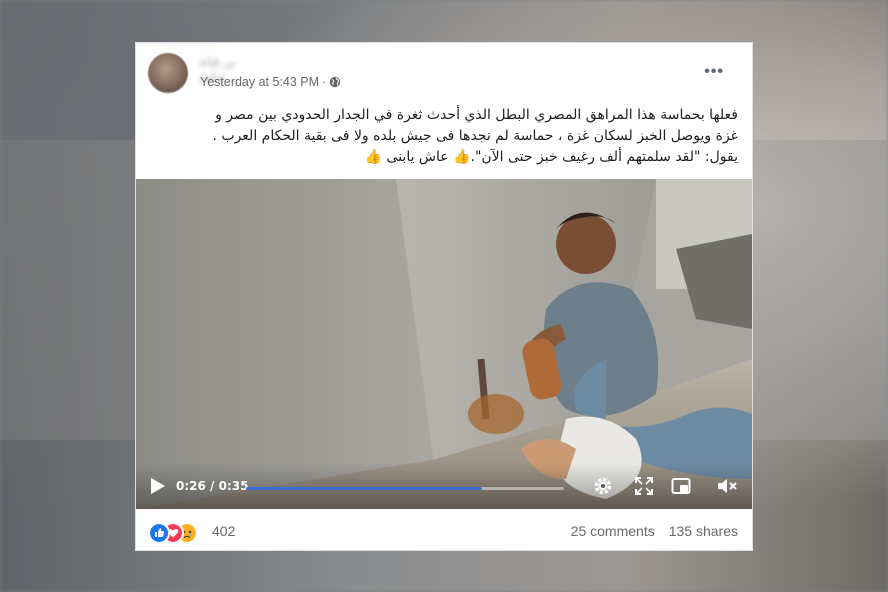  I want to click on settings-icon, so click(603, 486).